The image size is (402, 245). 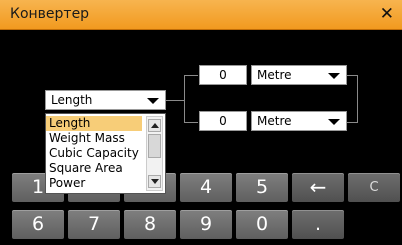 I want to click on key-7: 7, so click(x=94, y=224).